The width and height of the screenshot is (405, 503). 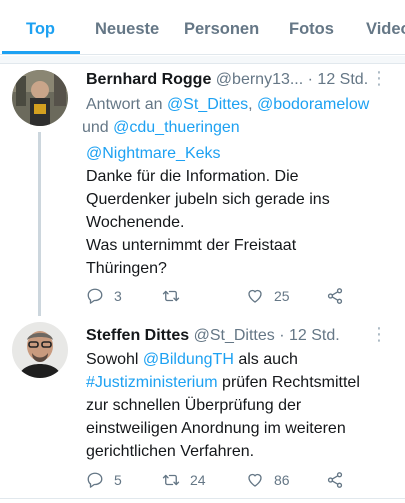 What do you see at coordinates (41, 52) in the screenshot?
I see `active-tab-indicator` at bounding box center [41, 52].